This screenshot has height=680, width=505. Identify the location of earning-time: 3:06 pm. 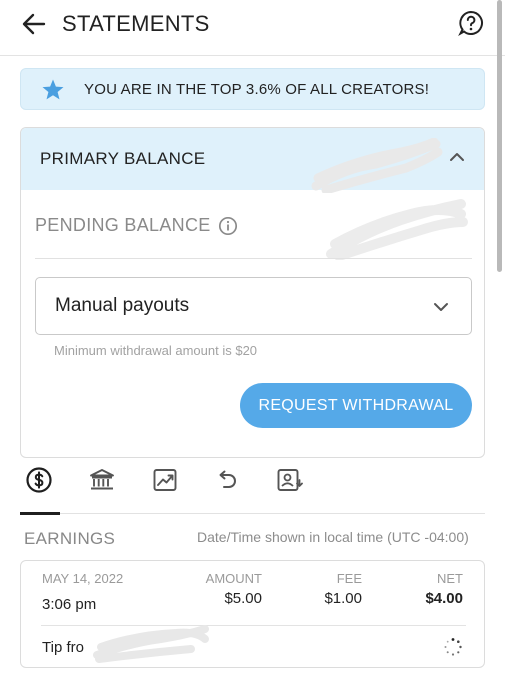
(69, 604).